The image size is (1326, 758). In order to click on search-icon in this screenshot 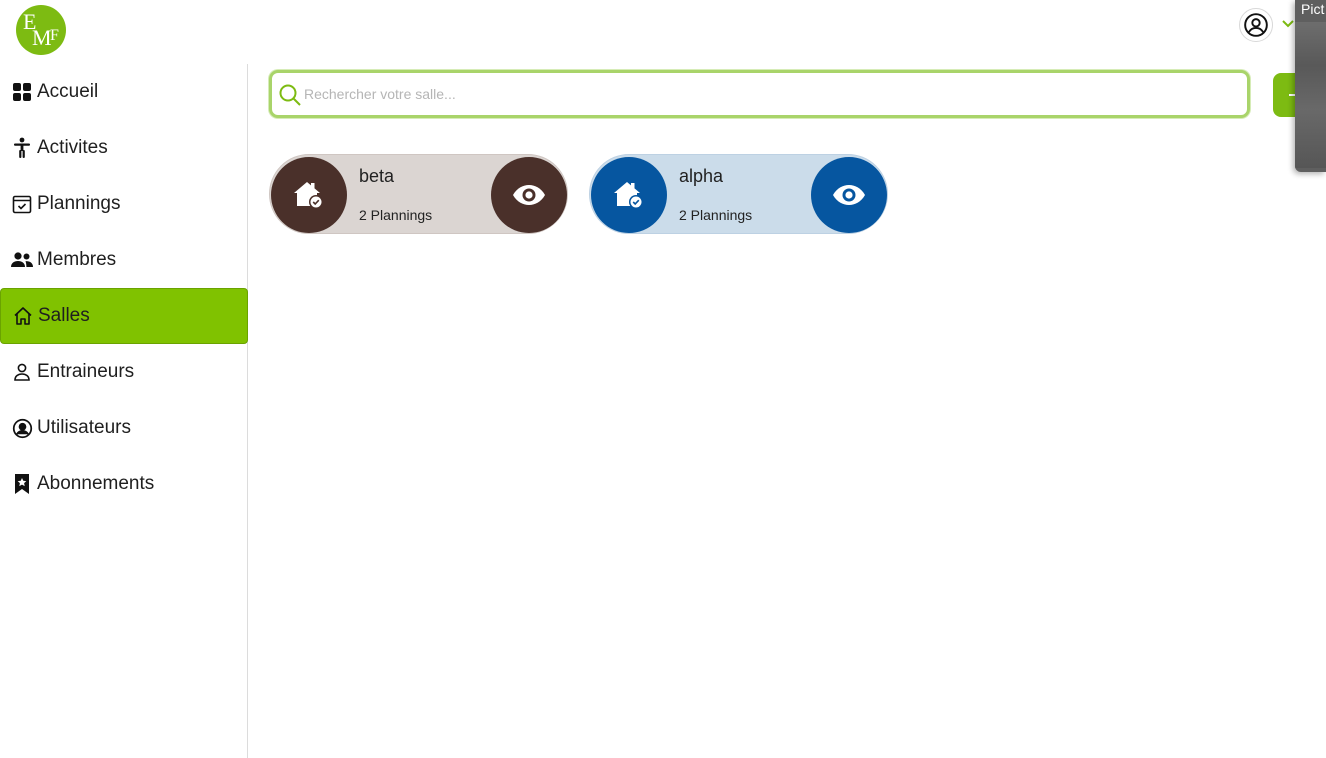, I will do `click(290, 95)`.